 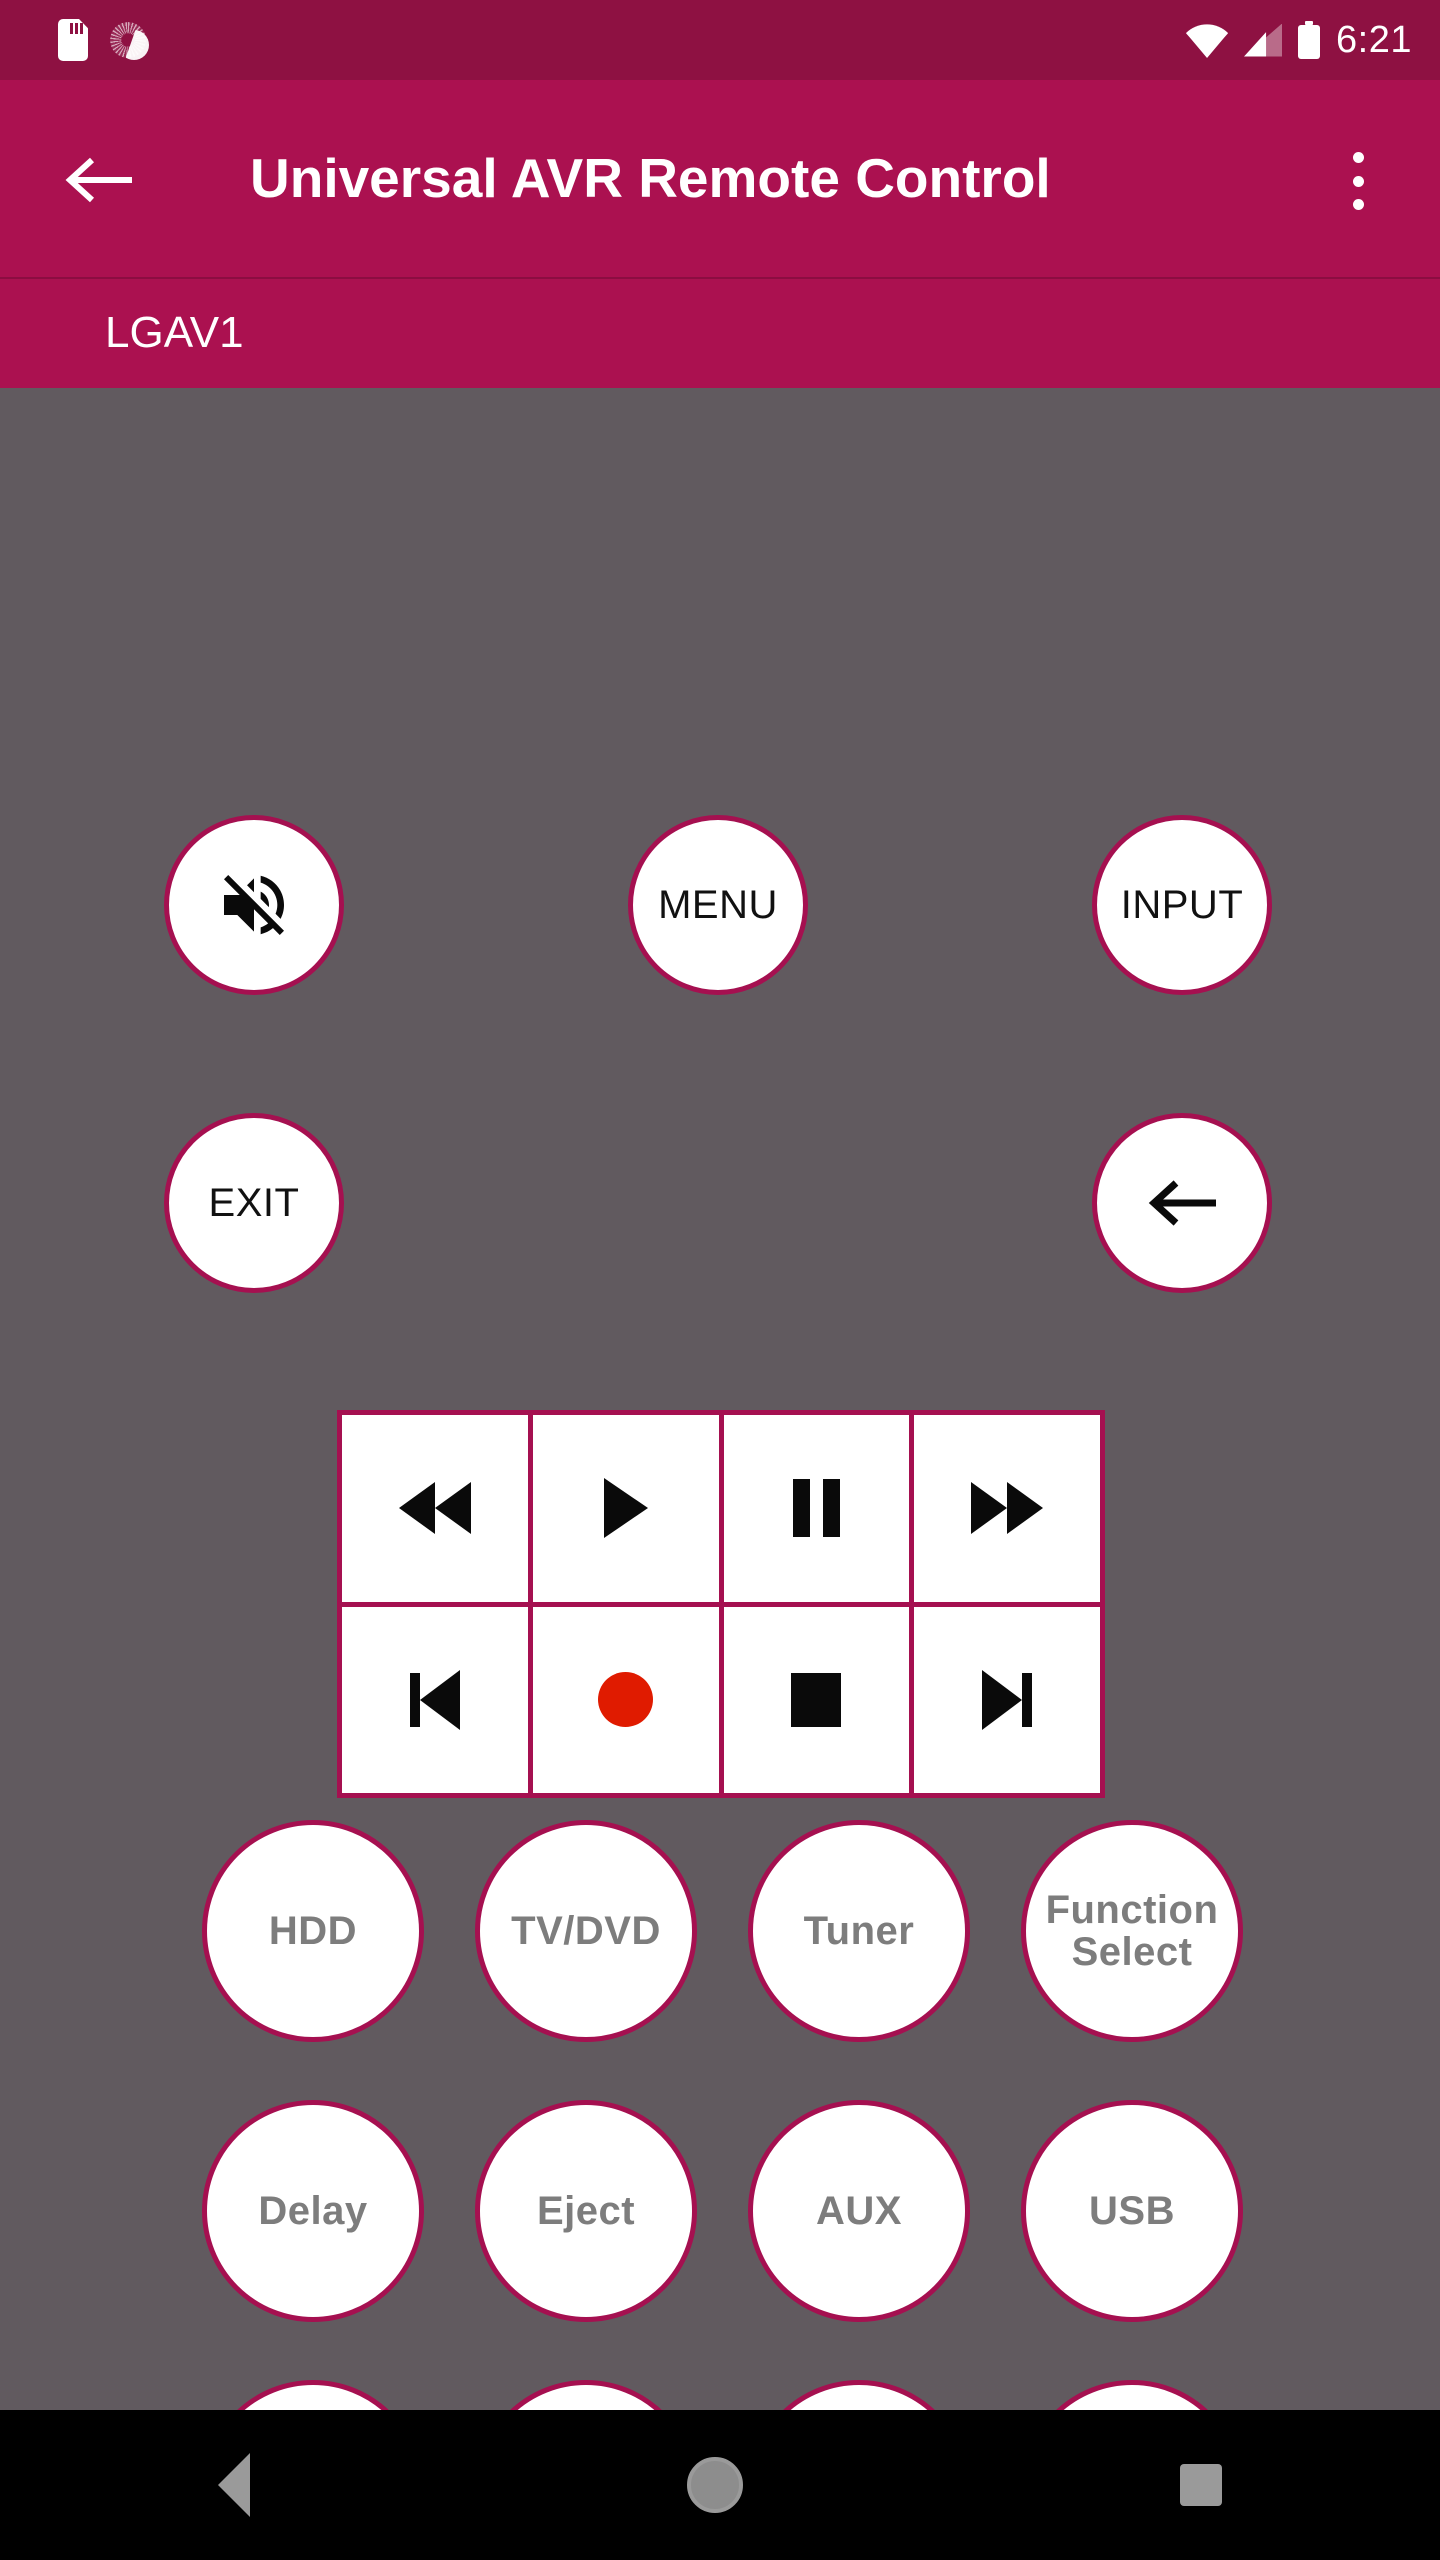 I want to click on usb-button: USB, so click(x=1132, y=2211).